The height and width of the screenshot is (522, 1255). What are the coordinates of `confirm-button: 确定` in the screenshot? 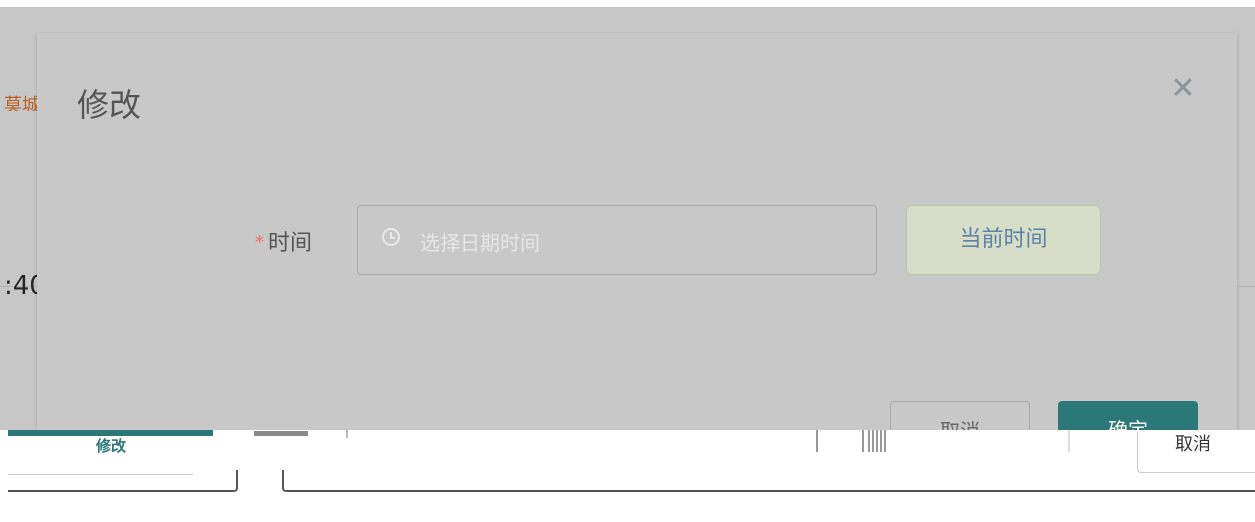 It's located at (1128, 415).